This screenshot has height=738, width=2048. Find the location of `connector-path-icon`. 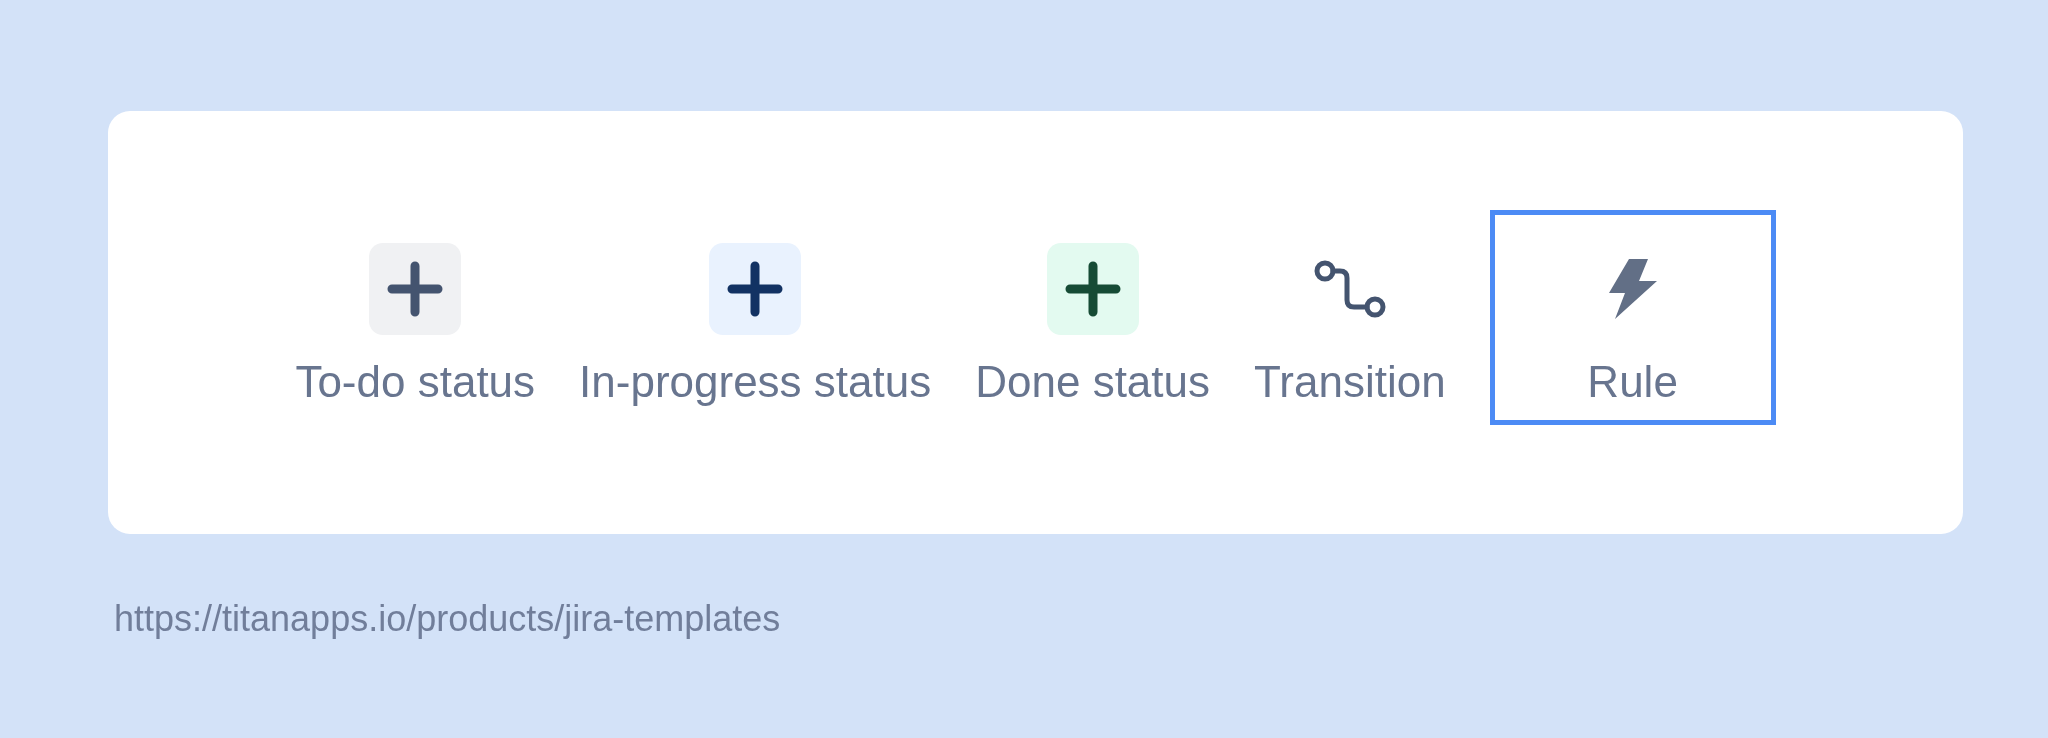

connector-path-icon is located at coordinates (1349, 289).